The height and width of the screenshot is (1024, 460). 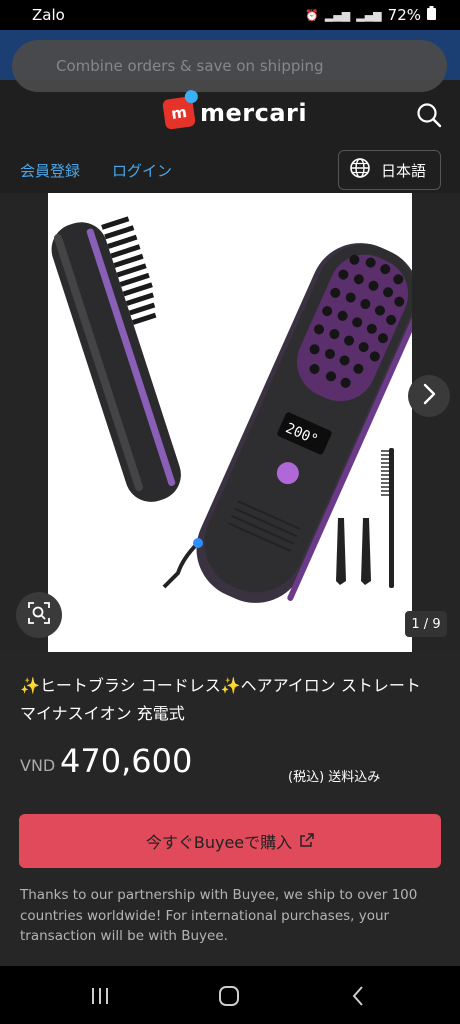 What do you see at coordinates (229, 66) in the screenshot?
I see `toast-message: Combine orders & save on shipping` at bounding box center [229, 66].